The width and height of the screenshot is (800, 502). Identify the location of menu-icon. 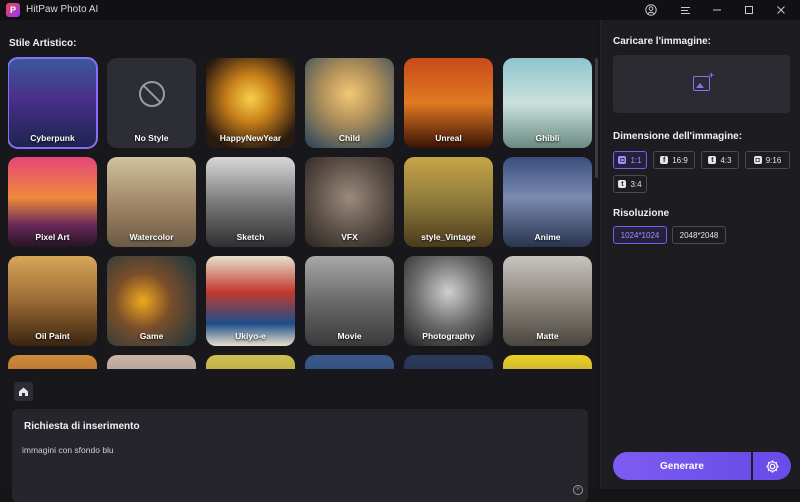
(685, 10).